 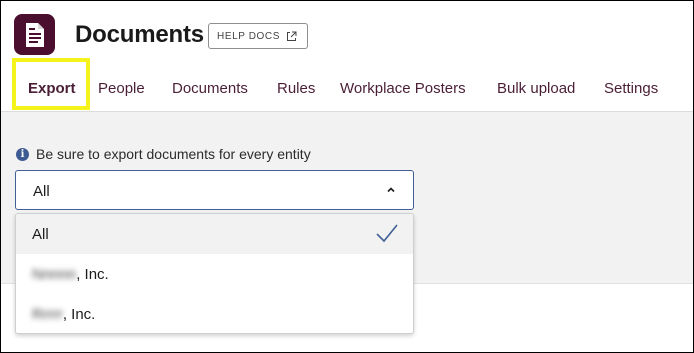 I want to click on option-label: Rrrrr, Inc., so click(x=63, y=314).